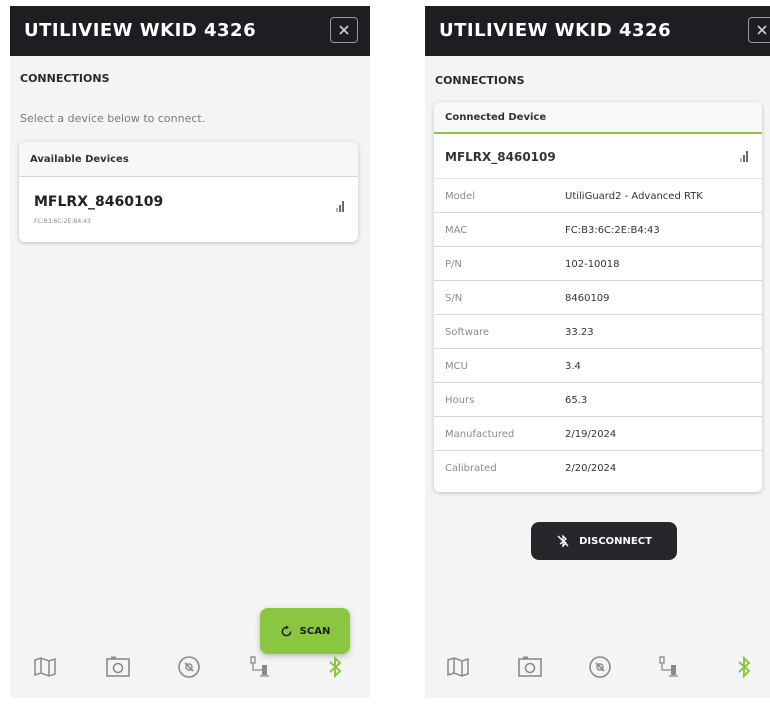 Image resolution: width=770 pixels, height=706 pixels. I want to click on card-title: Connected Device, so click(496, 117).